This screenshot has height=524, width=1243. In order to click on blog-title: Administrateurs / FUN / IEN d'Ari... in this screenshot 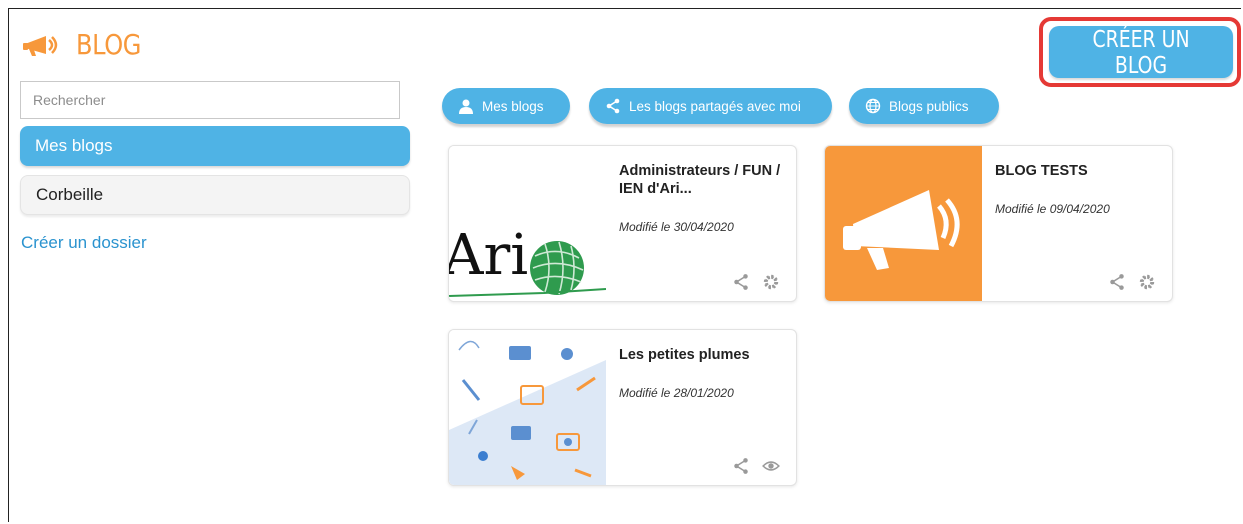, I will do `click(700, 180)`.